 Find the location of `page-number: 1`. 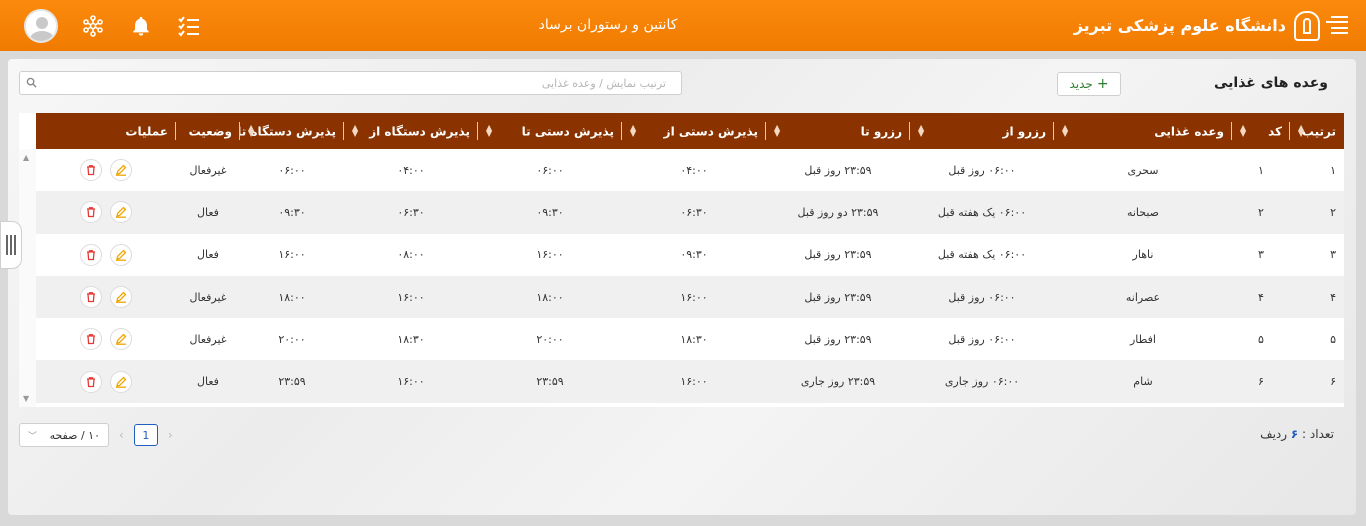

page-number: 1 is located at coordinates (145, 435).